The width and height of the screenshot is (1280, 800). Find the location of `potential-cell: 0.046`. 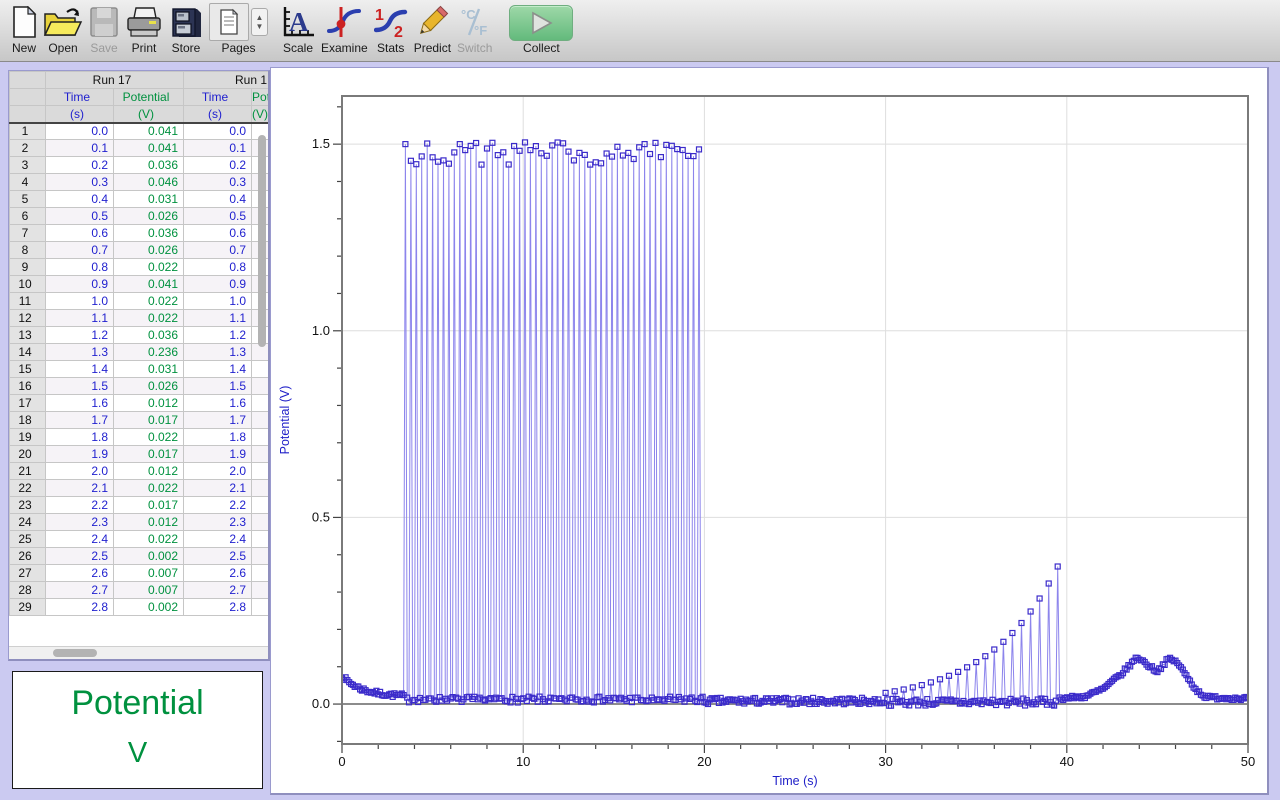

potential-cell: 0.046 is located at coordinates (148, 182).